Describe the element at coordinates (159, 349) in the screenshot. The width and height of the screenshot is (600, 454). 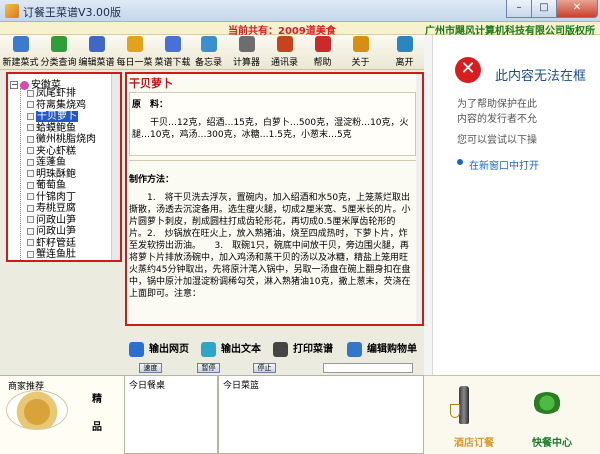
I see `export-web-button: 输出网页` at that location.